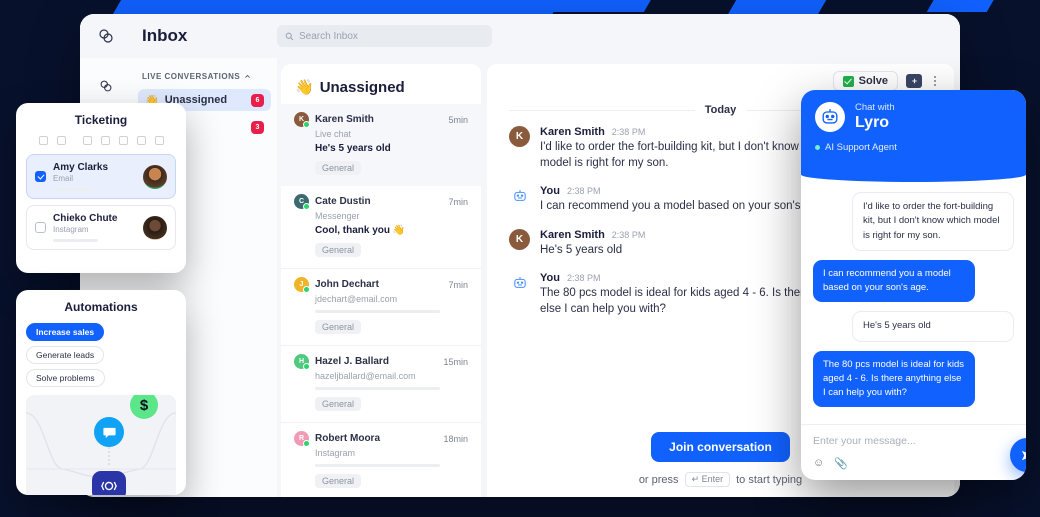 The height and width of the screenshot is (517, 1040). I want to click on assign-user-icon, so click(123, 140).